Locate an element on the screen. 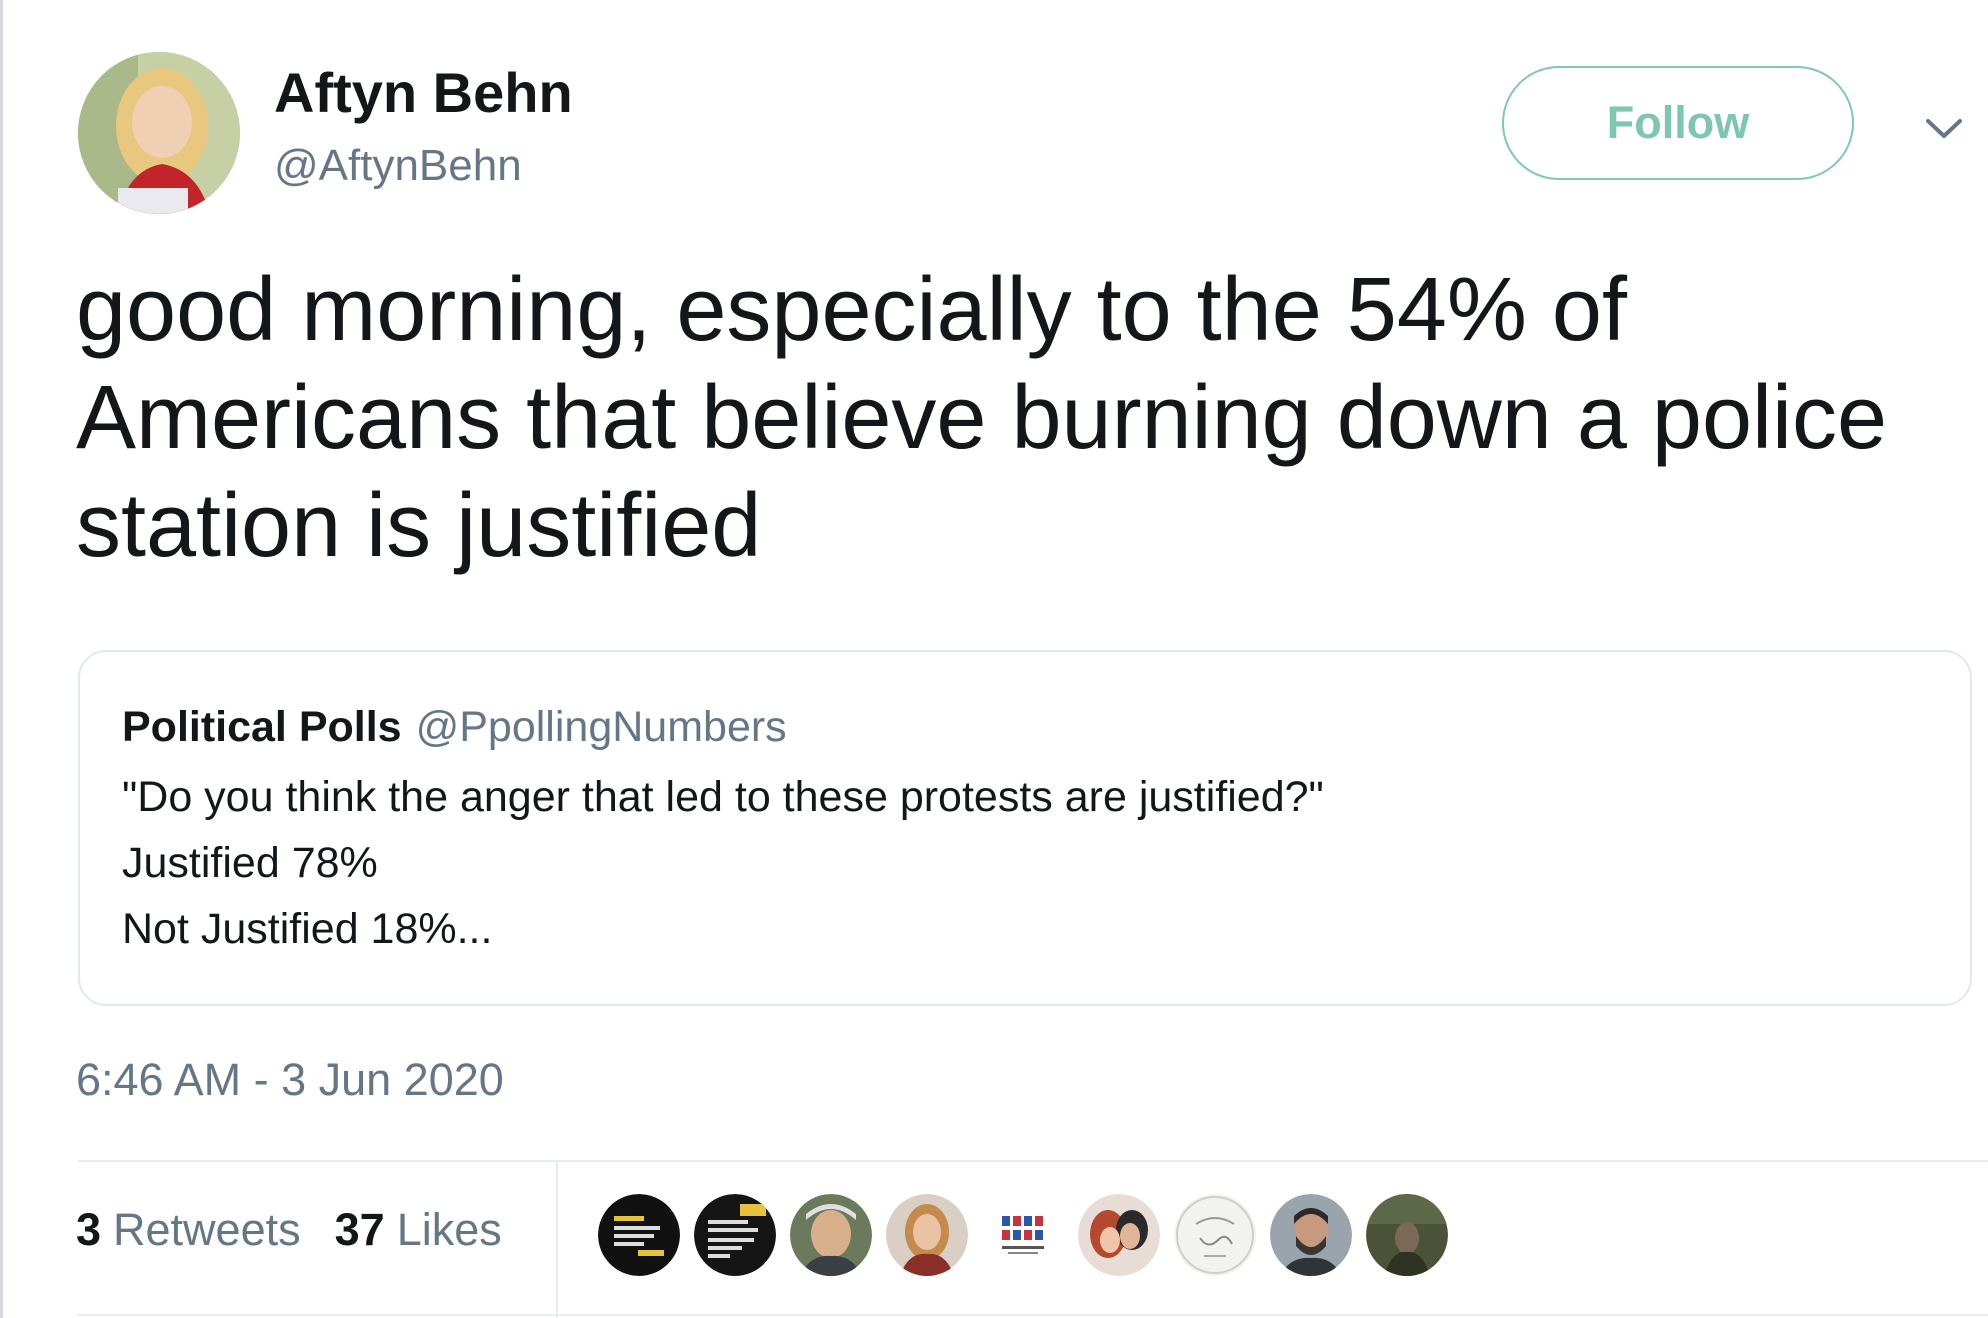 The image size is (1988, 1318). retweets-label: Retweets is located at coordinates (207, 1229).